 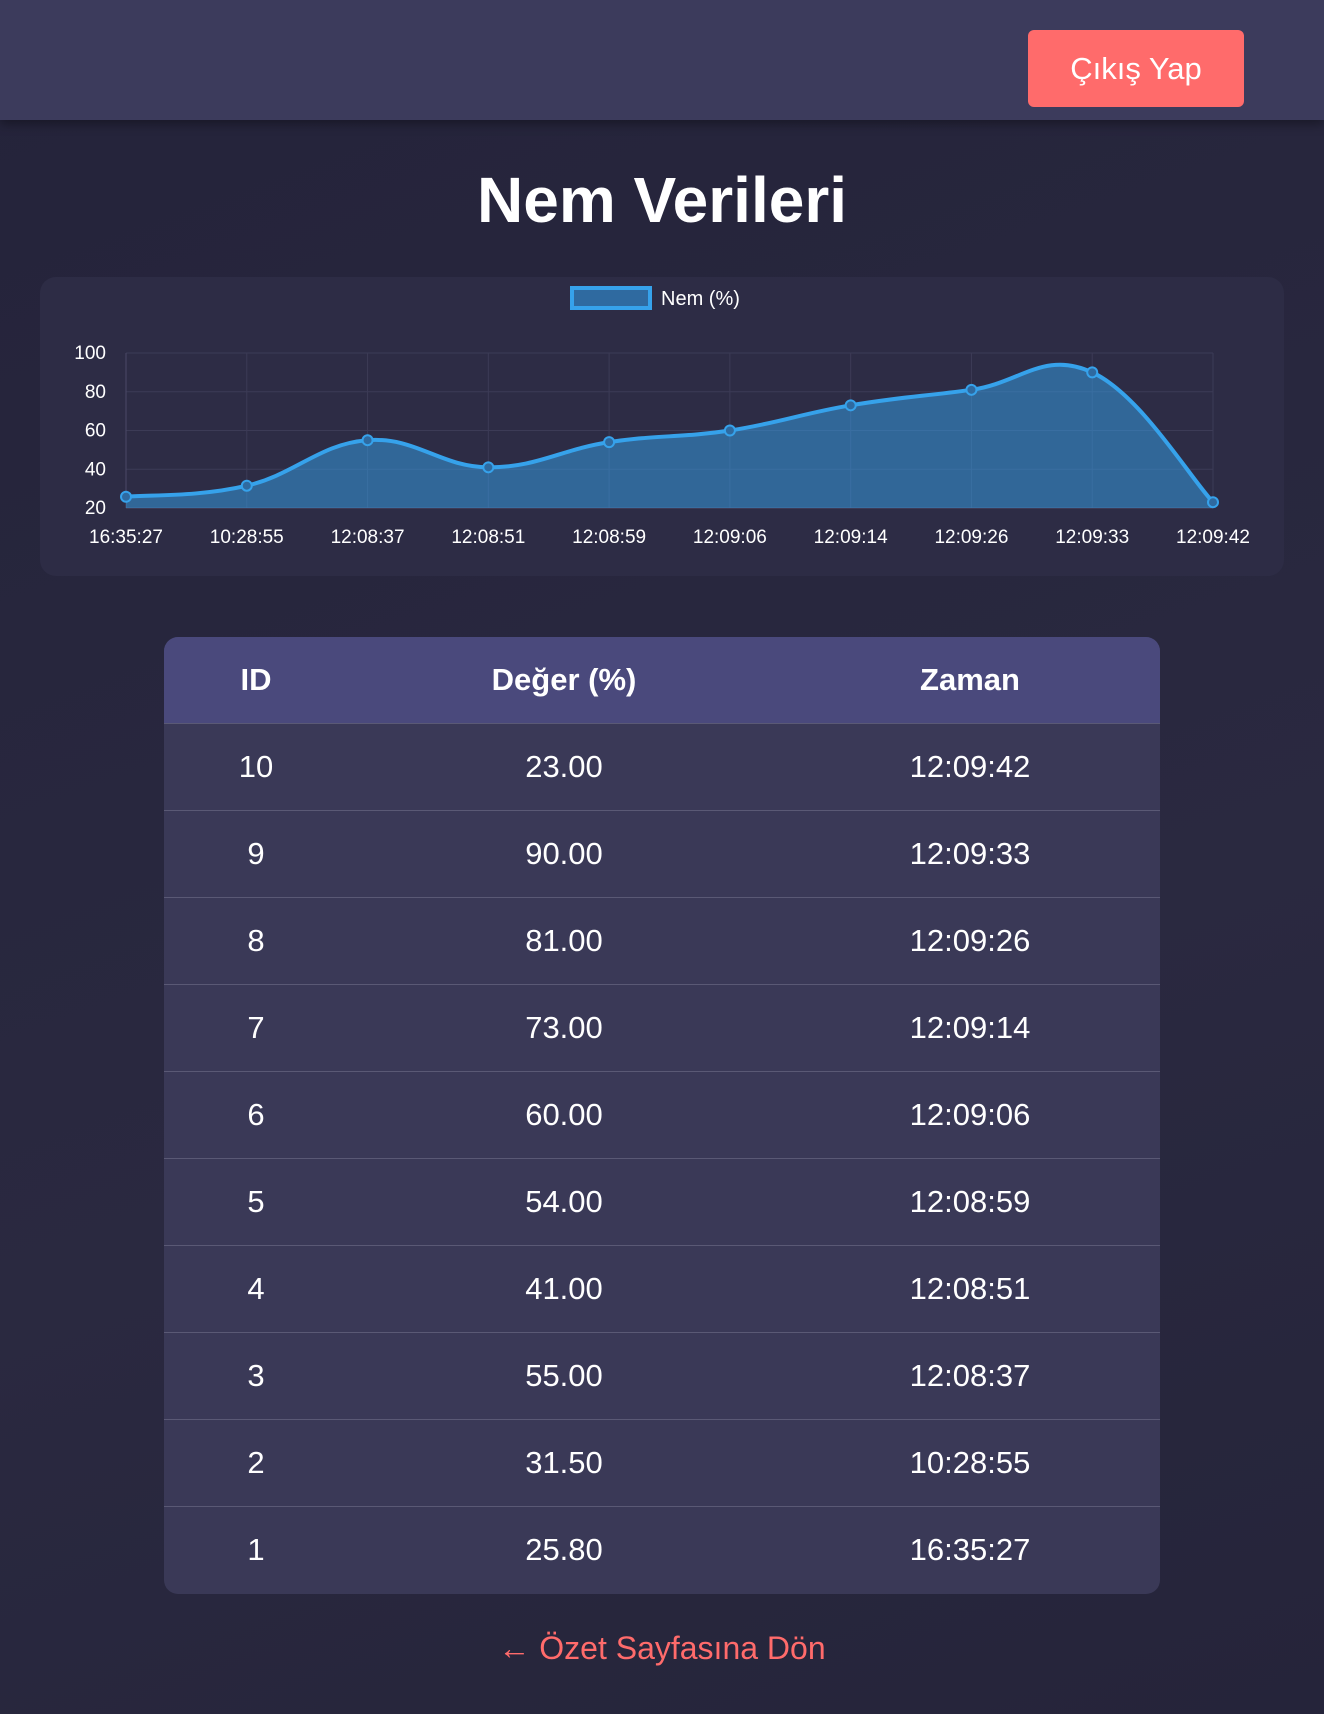 I want to click on cell-value: 81.00, so click(x=564, y=940).